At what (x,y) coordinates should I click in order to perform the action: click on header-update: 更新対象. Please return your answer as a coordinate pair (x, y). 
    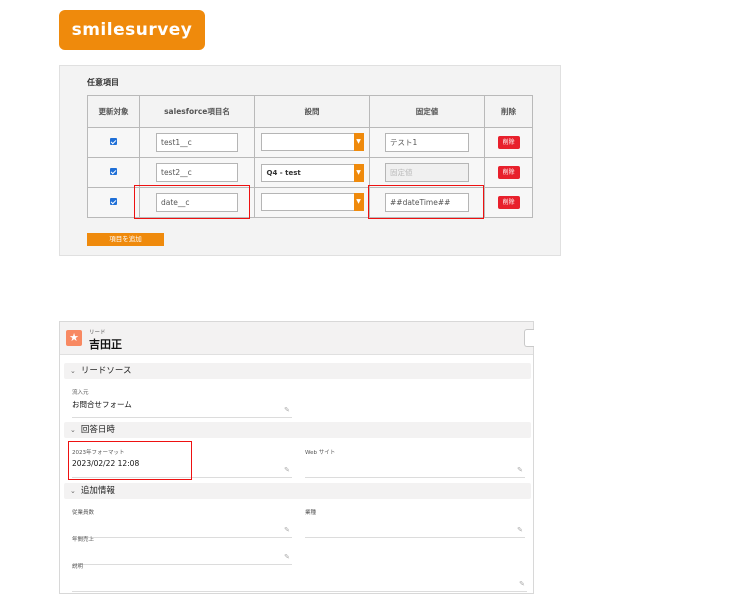
    Looking at the image, I should click on (113, 111).